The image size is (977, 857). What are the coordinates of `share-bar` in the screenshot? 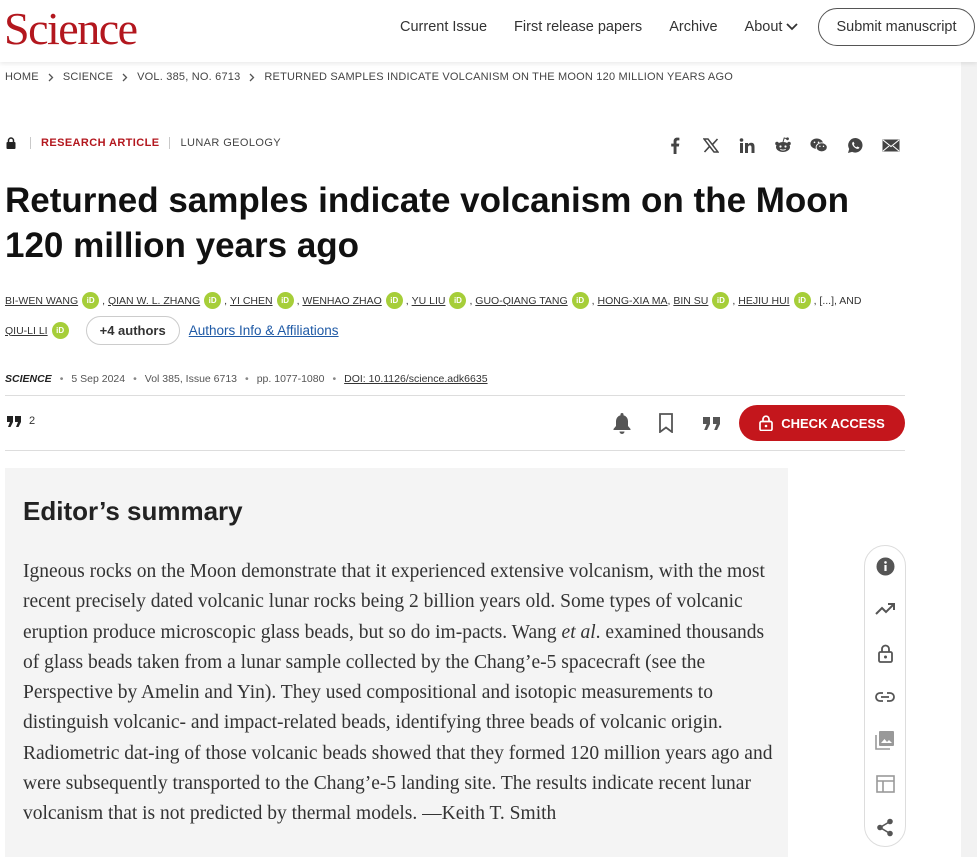 It's located at (783, 145).